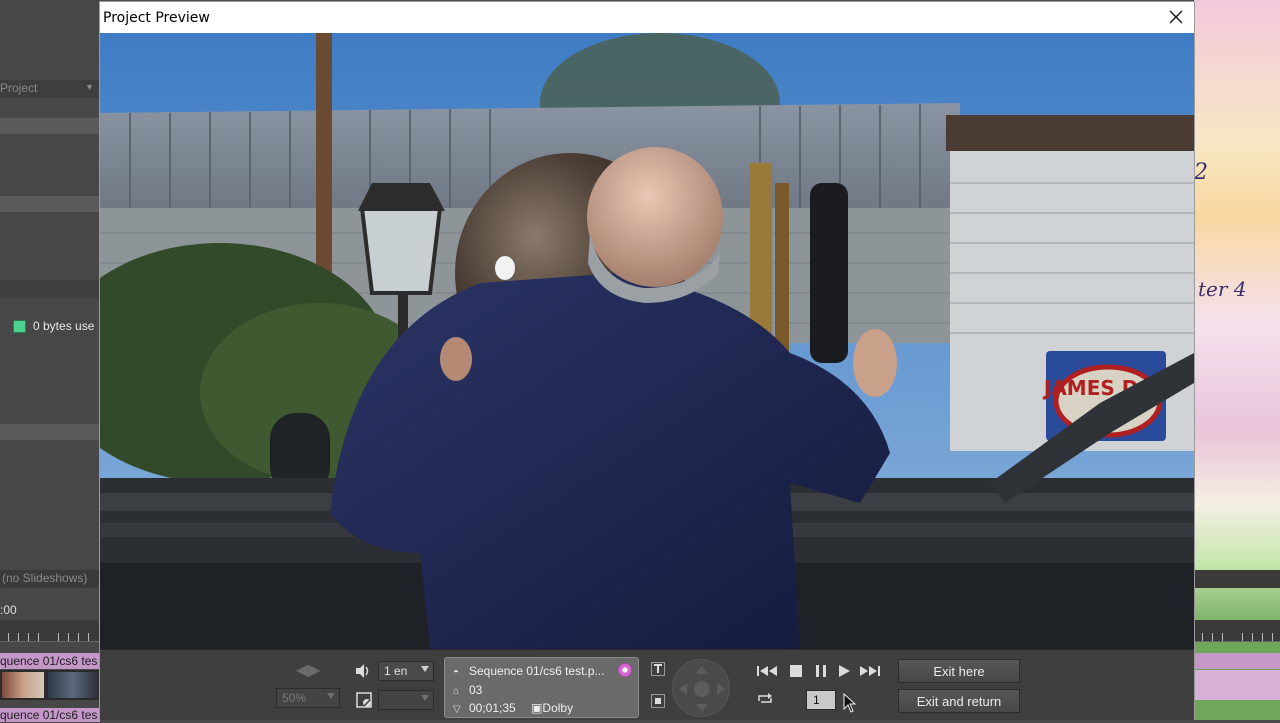 The width and height of the screenshot is (1280, 723). What do you see at coordinates (821, 700) in the screenshot?
I see `page-number-field: 1` at bounding box center [821, 700].